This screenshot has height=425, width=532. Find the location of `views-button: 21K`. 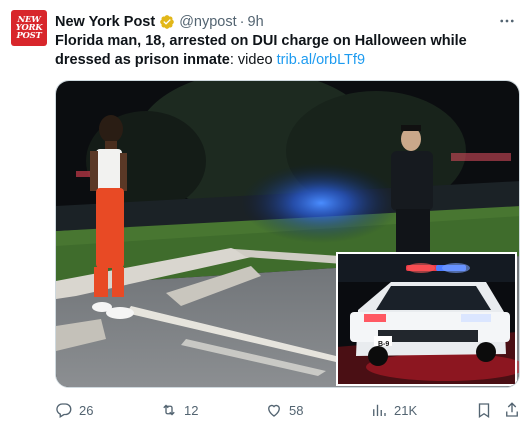

views-button: 21K is located at coordinates (393, 410).